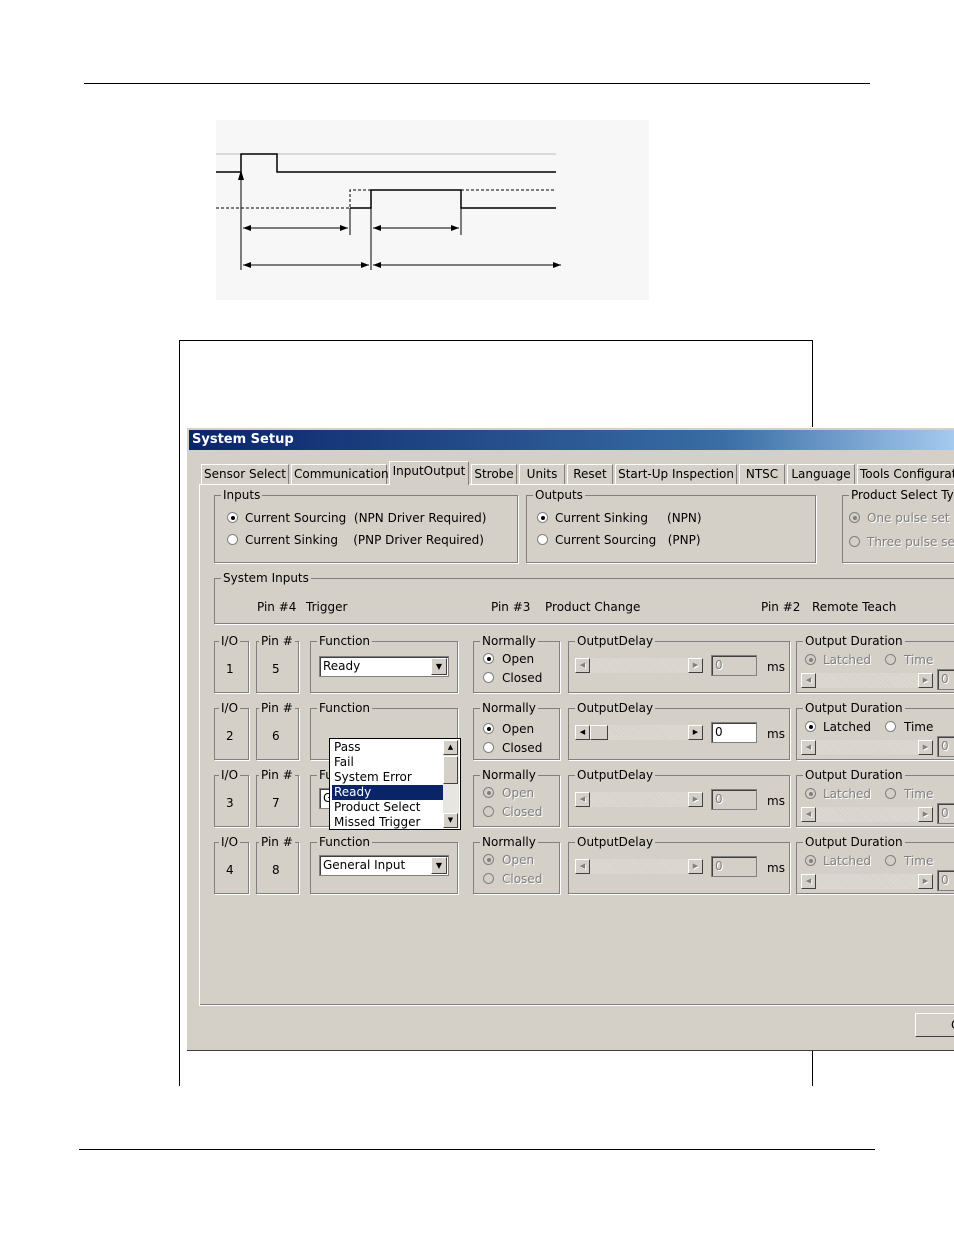 This screenshot has height=1235, width=954. What do you see at coordinates (919, 861) in the screenshot?
I see `time-label: Time` at bounding box center [919, 861].